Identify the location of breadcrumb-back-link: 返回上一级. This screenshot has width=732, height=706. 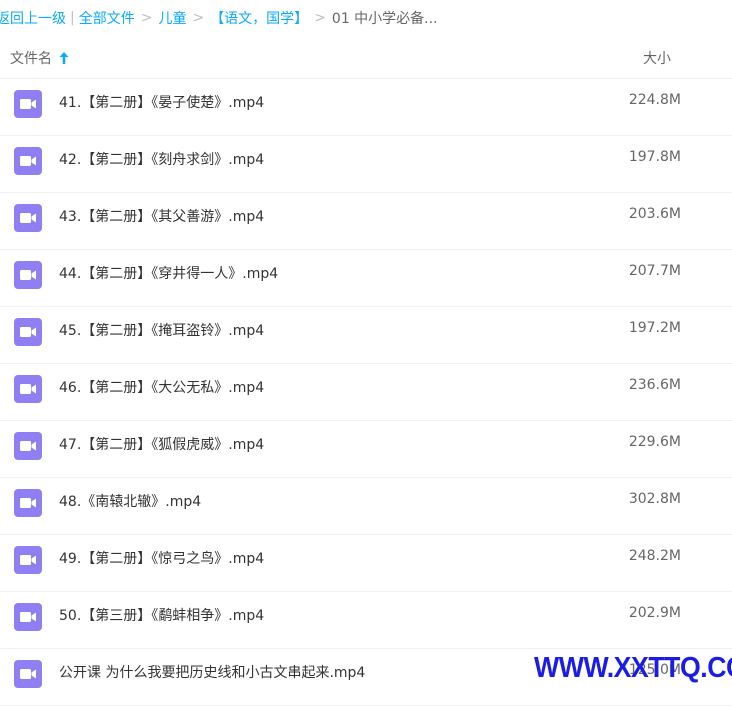
(33, 18).